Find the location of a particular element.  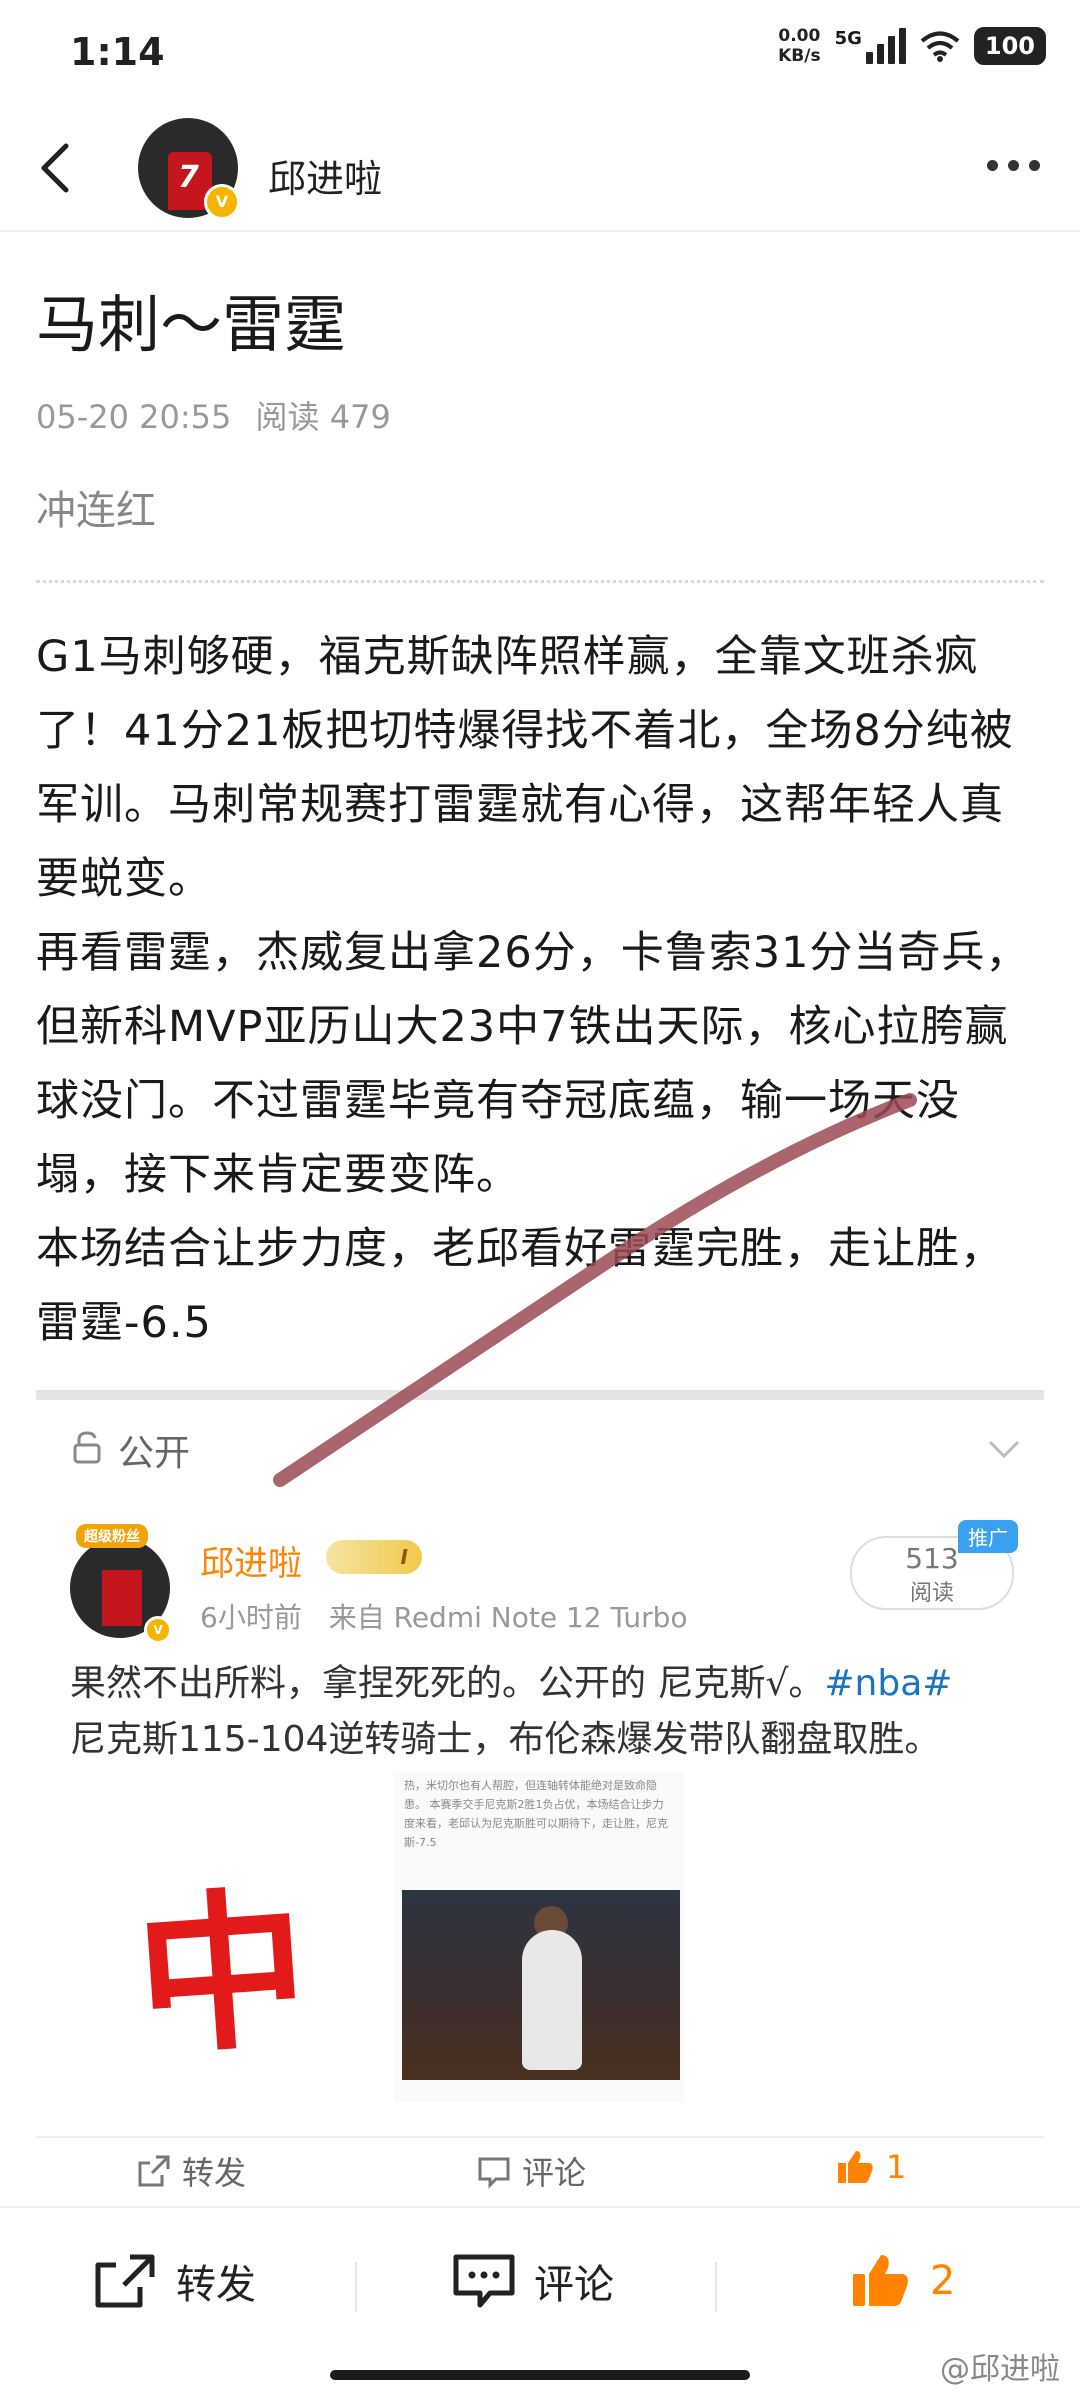

embedded-text-main: 果然不出所料，拿捏死死的。公开的 尼克斯√。 is located at coordinates (447, 1683).